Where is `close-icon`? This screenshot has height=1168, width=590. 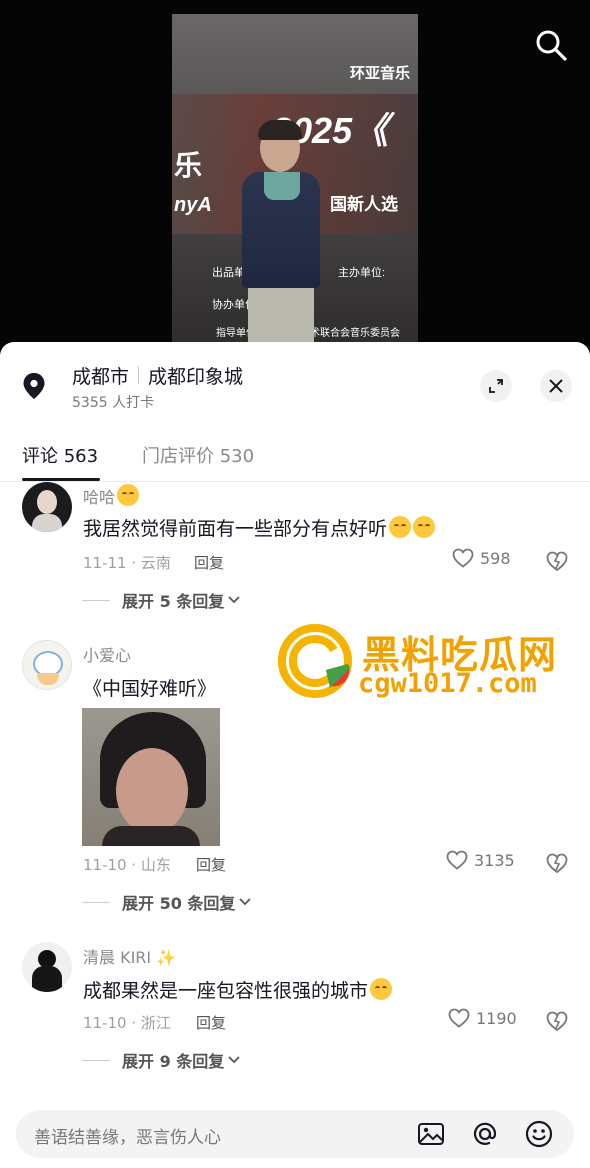 close-icon is located at coordinates (556, 386).